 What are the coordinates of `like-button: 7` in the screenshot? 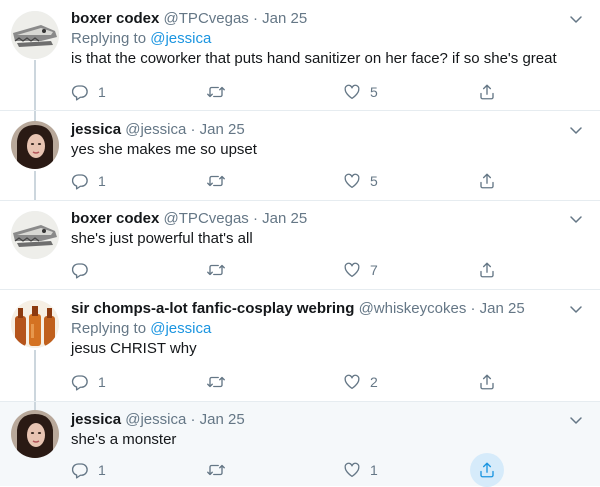 It's located at (360, 270).